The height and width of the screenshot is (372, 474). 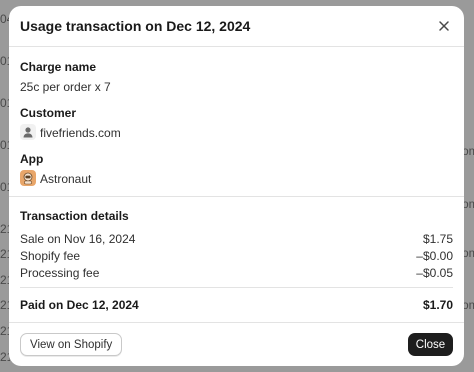 I want to click on detail-row-label: Processing fee, so click(x=60, y=273).